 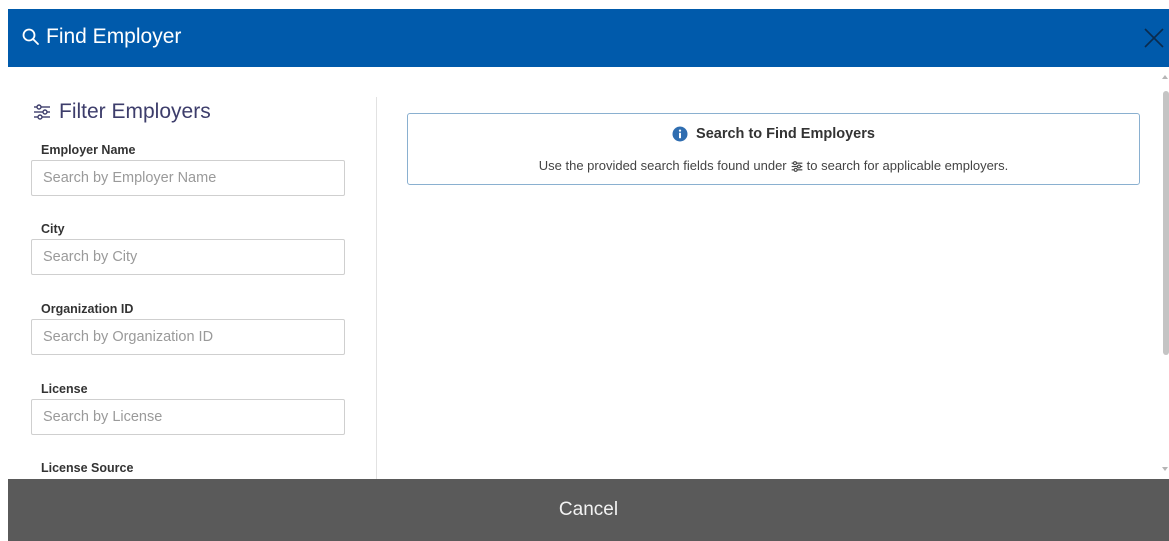 What do you see at coordinates (135, 111) in the screenshot?
I see `filter-title: Filter Employers` at bounding box center [135, 111].